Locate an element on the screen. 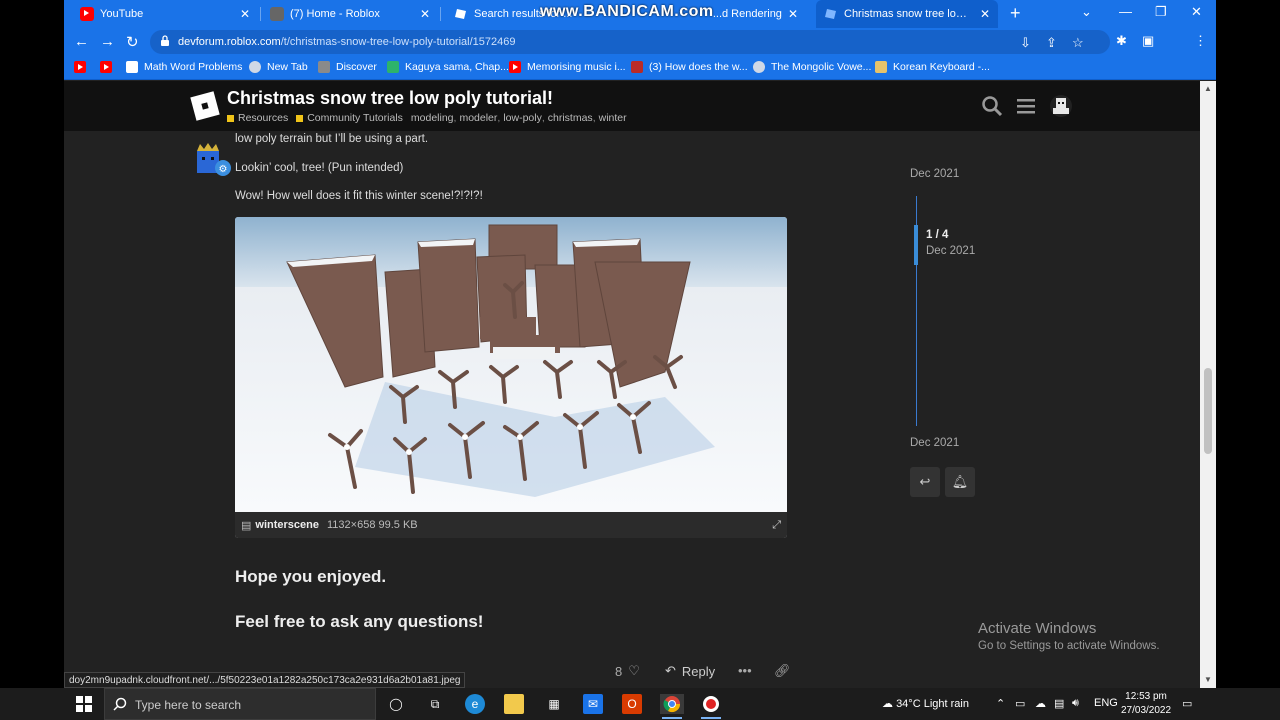  doc-icon is located at coordinates (324, 67).